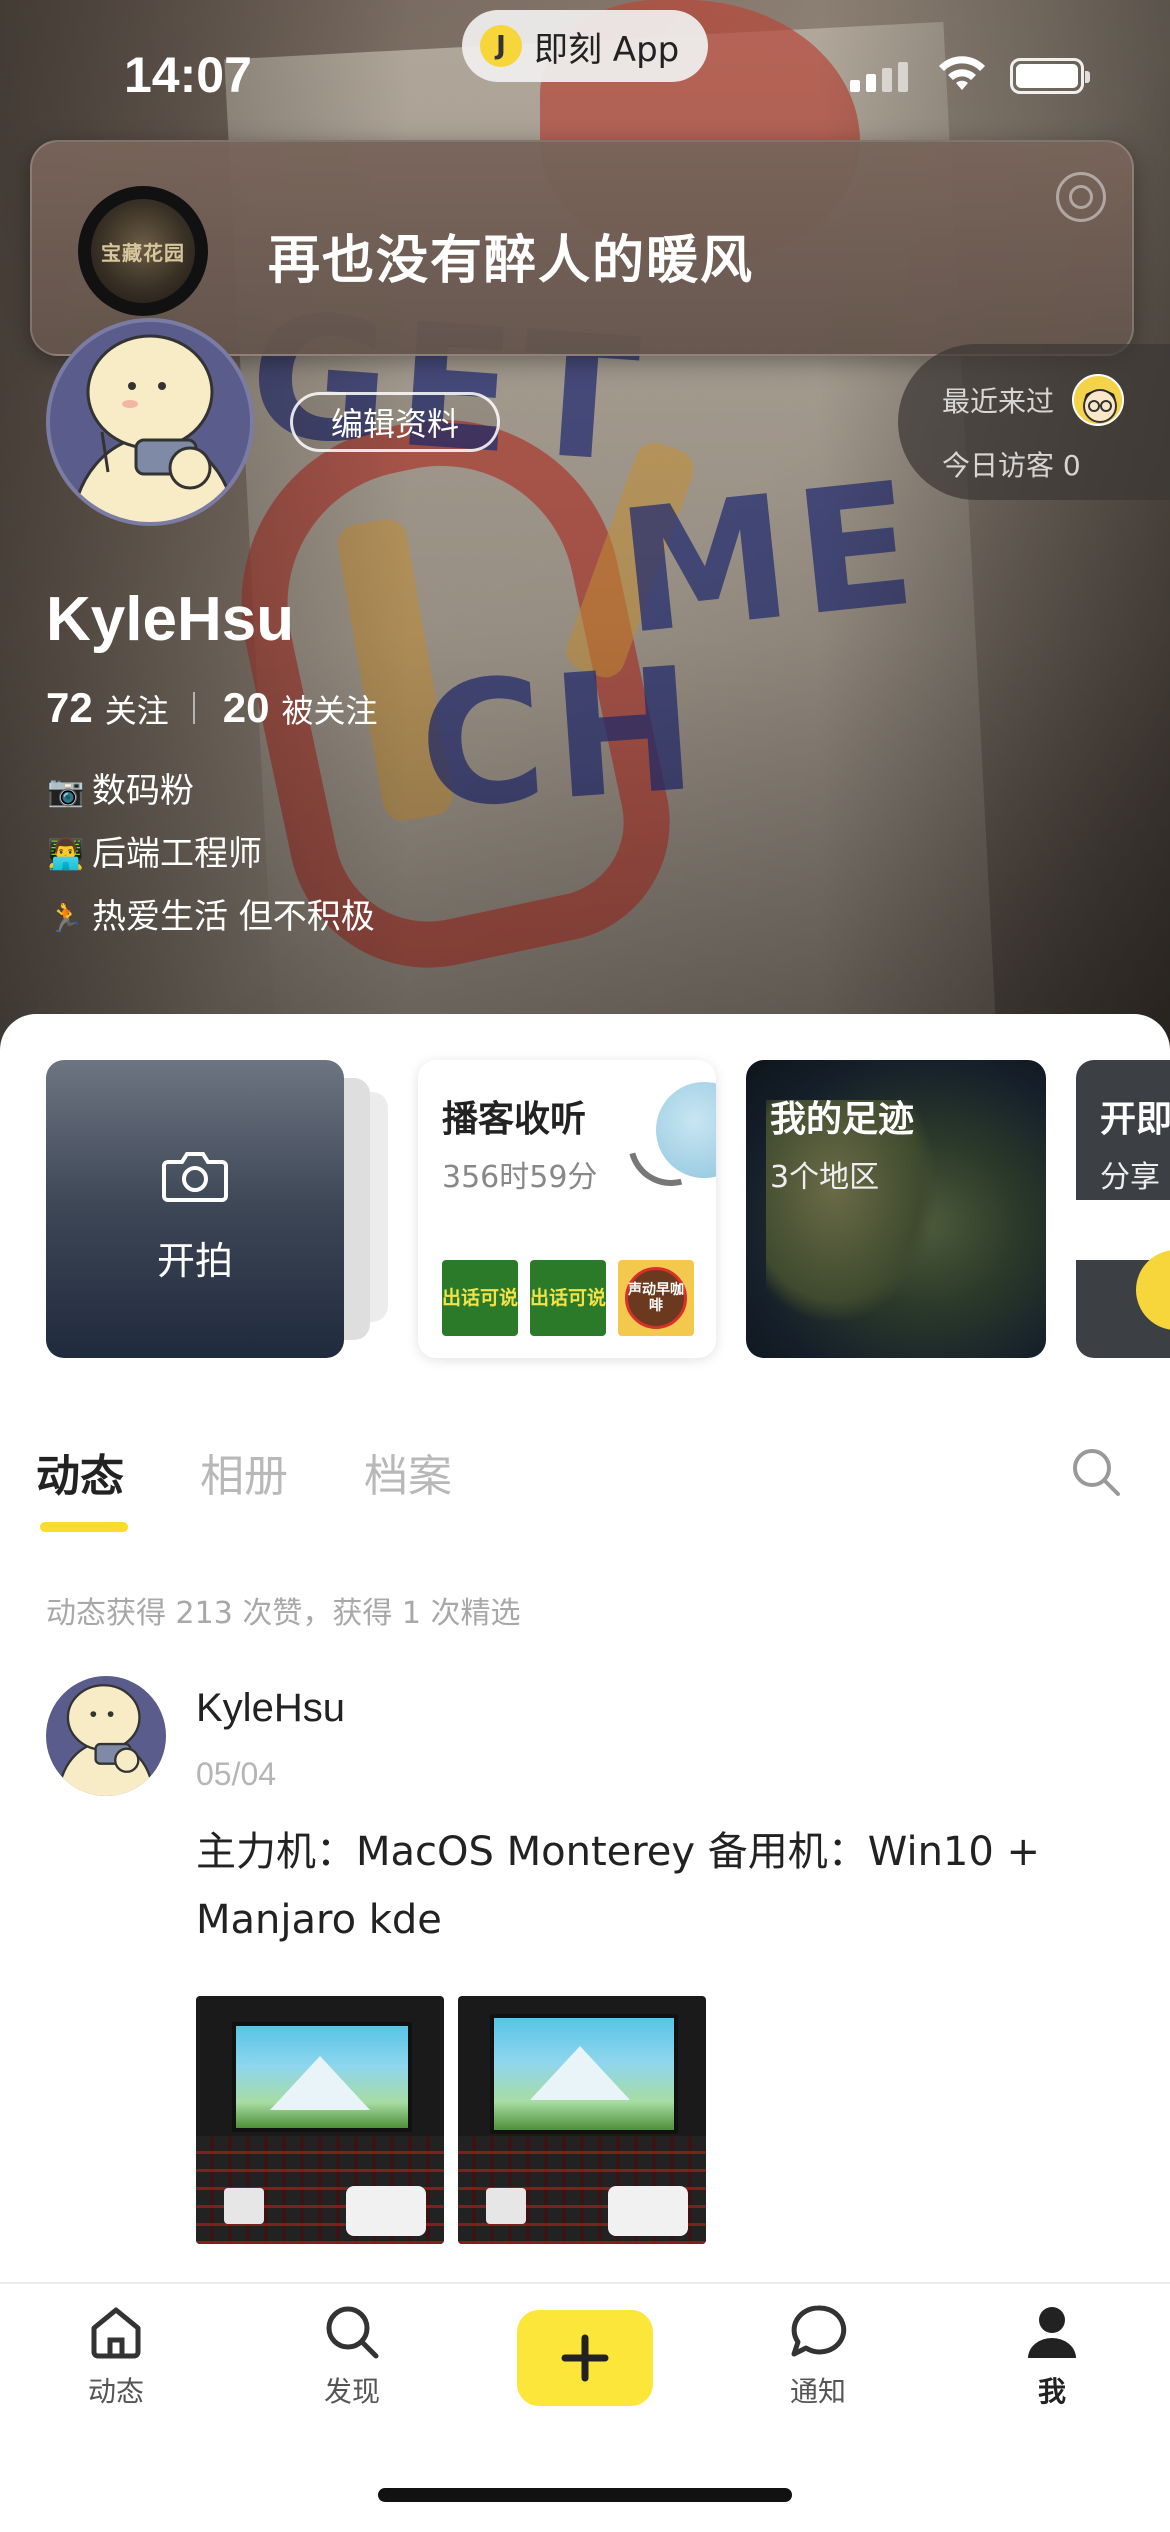 This screenshot has height=2532, width=1170. I want to click on post-date: 05/04, so click(236, 1774).